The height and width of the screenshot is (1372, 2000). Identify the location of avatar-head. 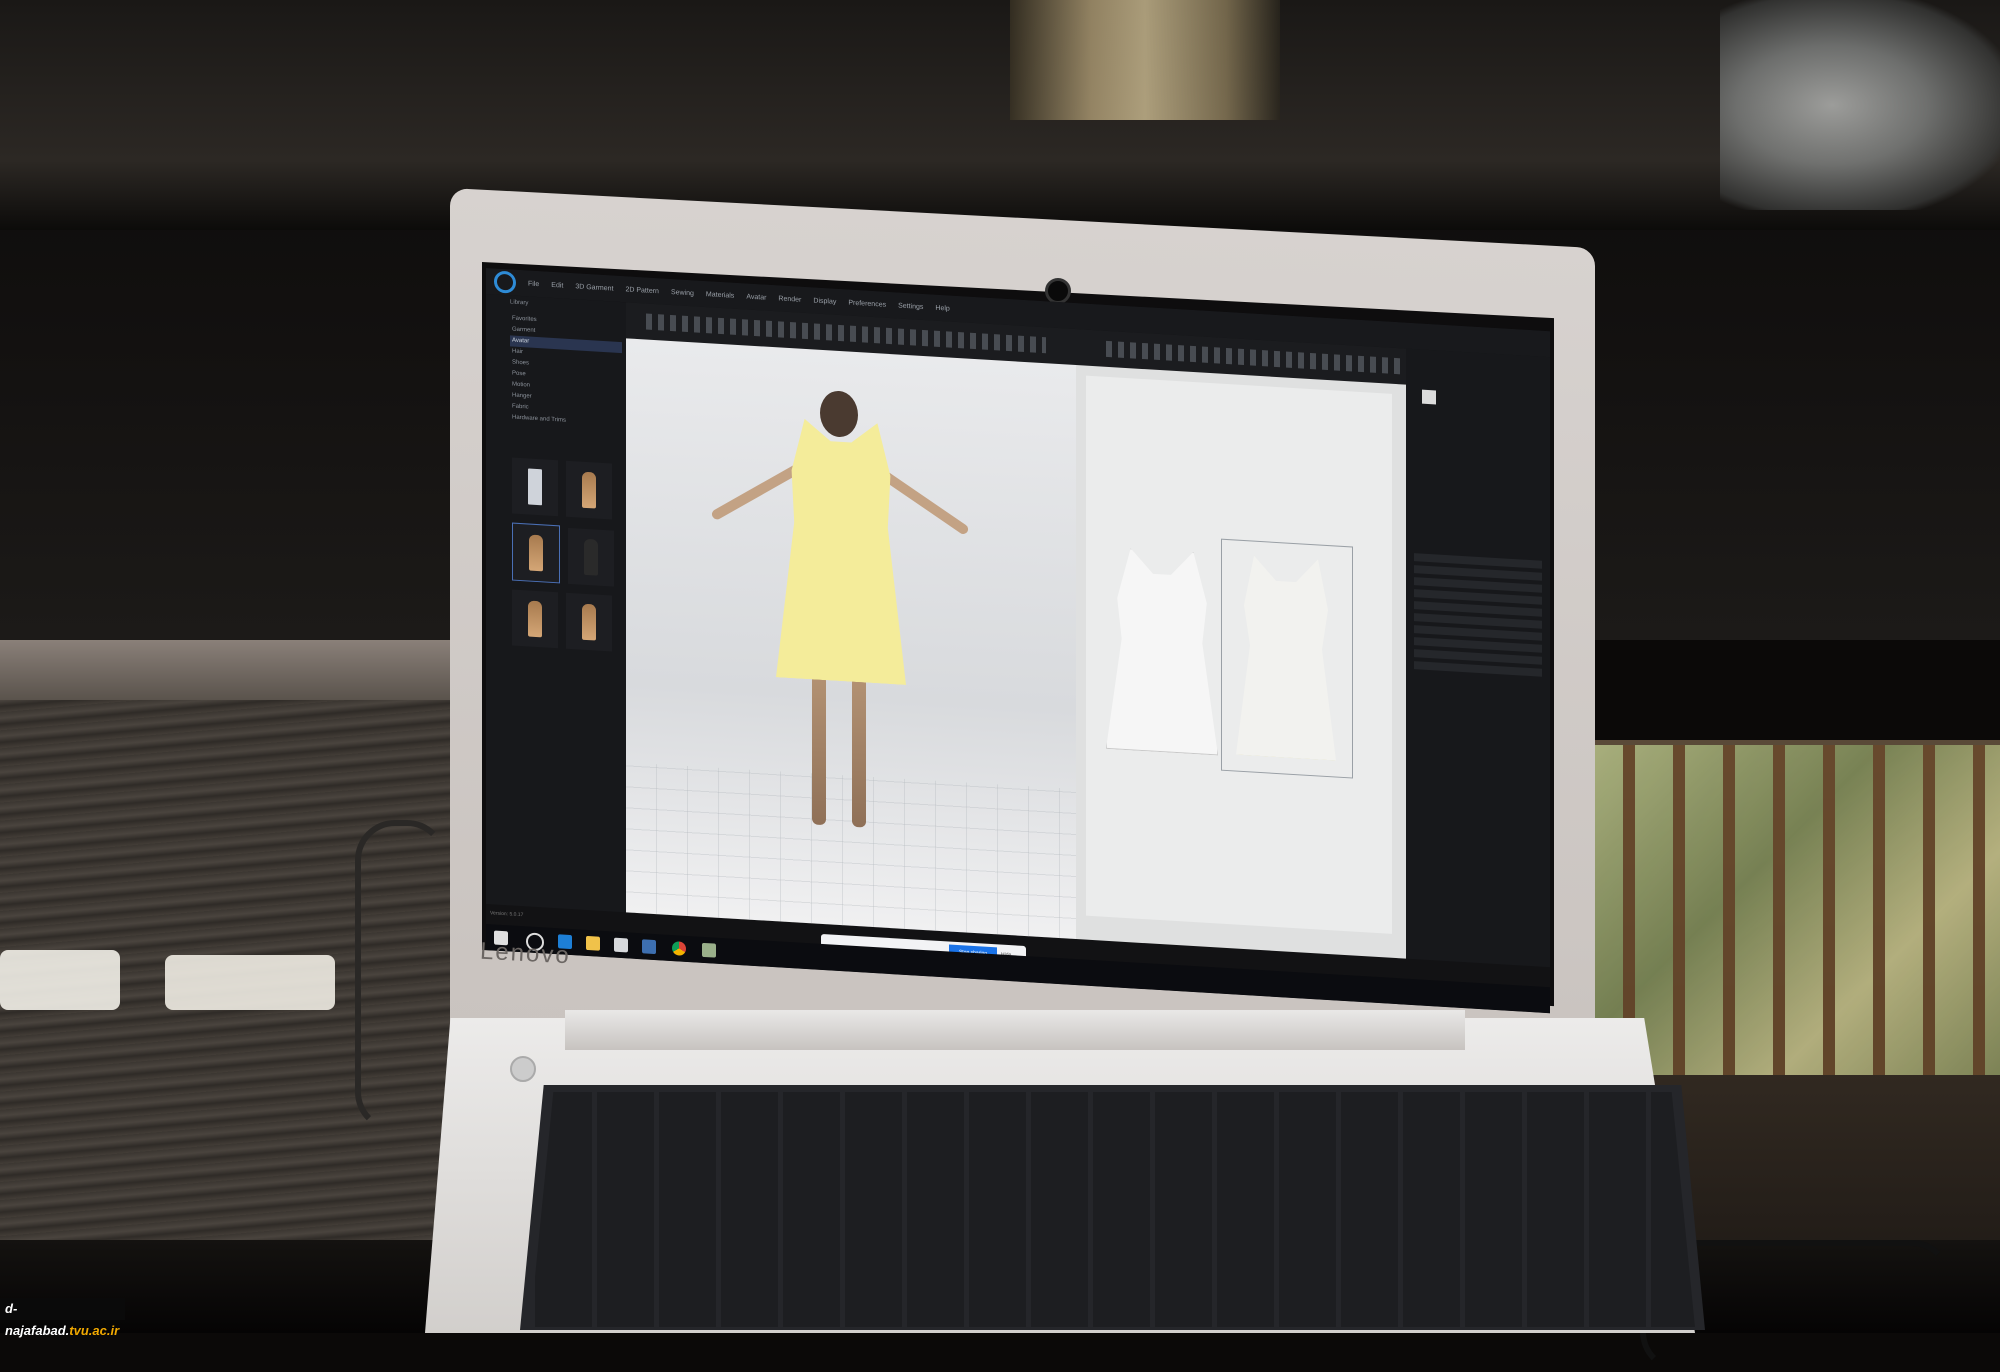
(839, 414).